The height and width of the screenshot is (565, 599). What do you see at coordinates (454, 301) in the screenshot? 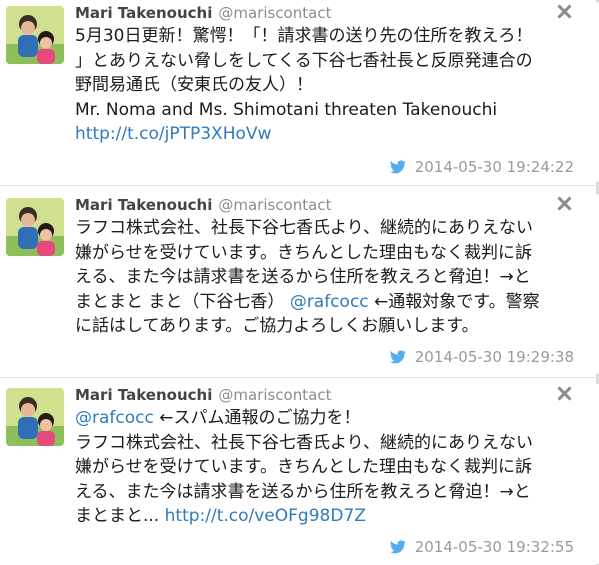
I see `text-segment: ←通報対象です。警察` at bounding box center [454, 301].